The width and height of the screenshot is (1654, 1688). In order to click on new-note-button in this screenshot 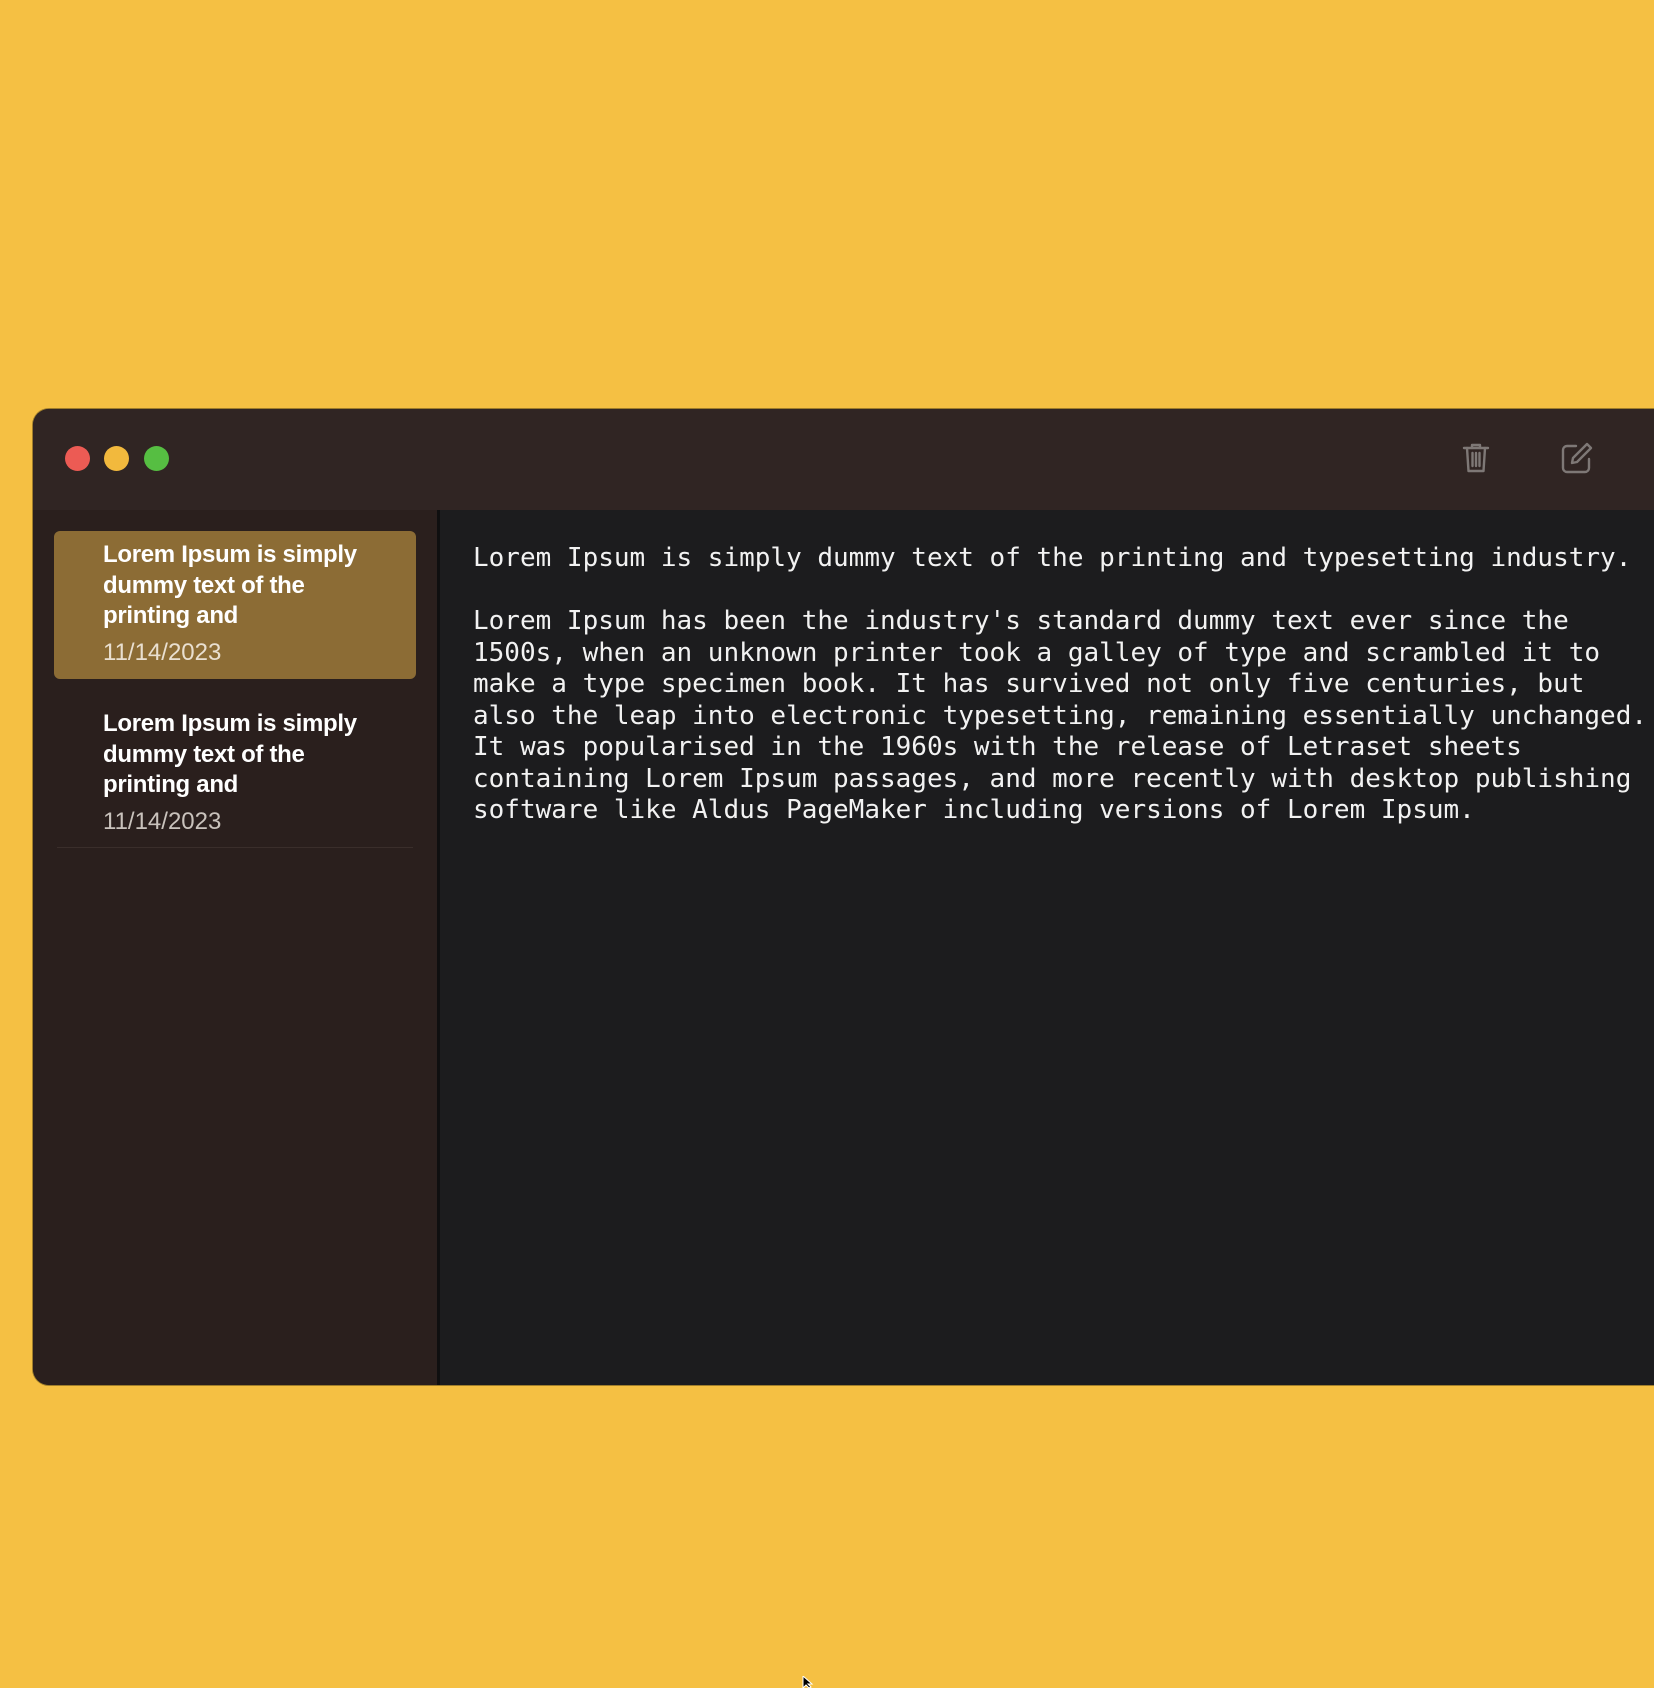, I will do `click(1577, 458)`.